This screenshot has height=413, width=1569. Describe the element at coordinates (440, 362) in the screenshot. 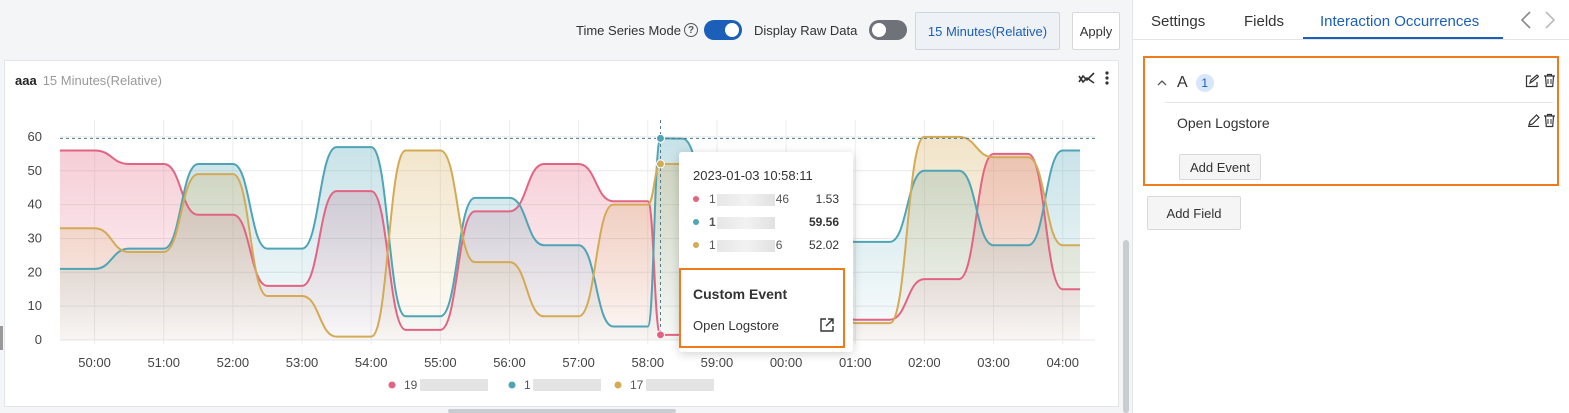

I see `x-tick-label: 55:00` at that location.